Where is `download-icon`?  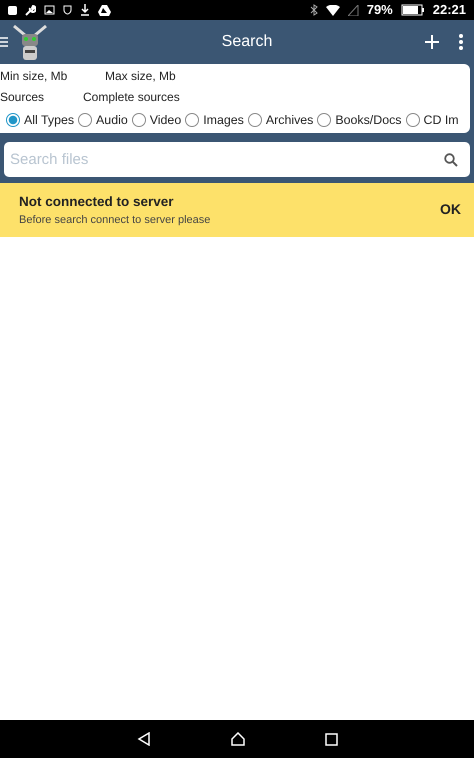
download-icon is located at coordinates (85, 10).